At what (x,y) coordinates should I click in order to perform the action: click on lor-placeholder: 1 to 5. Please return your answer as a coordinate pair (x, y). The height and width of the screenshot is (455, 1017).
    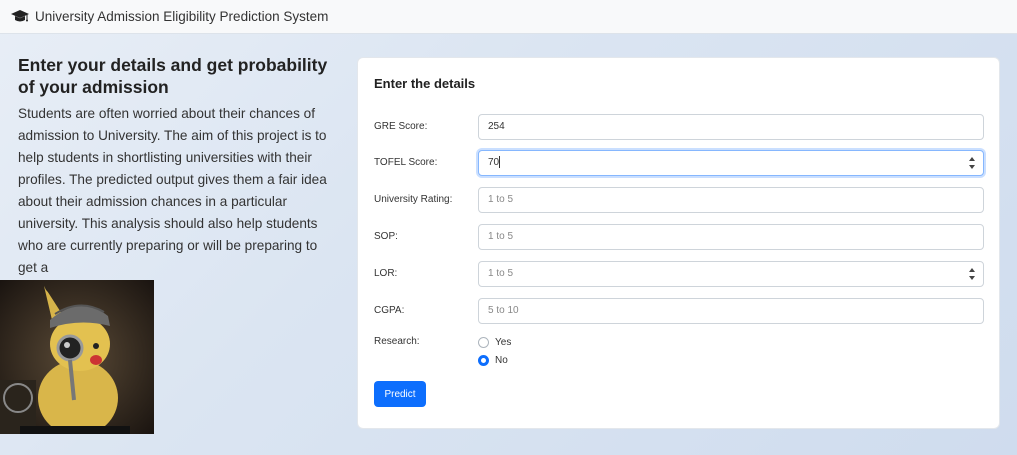
    Looking at the image, I should click on (501, 273).